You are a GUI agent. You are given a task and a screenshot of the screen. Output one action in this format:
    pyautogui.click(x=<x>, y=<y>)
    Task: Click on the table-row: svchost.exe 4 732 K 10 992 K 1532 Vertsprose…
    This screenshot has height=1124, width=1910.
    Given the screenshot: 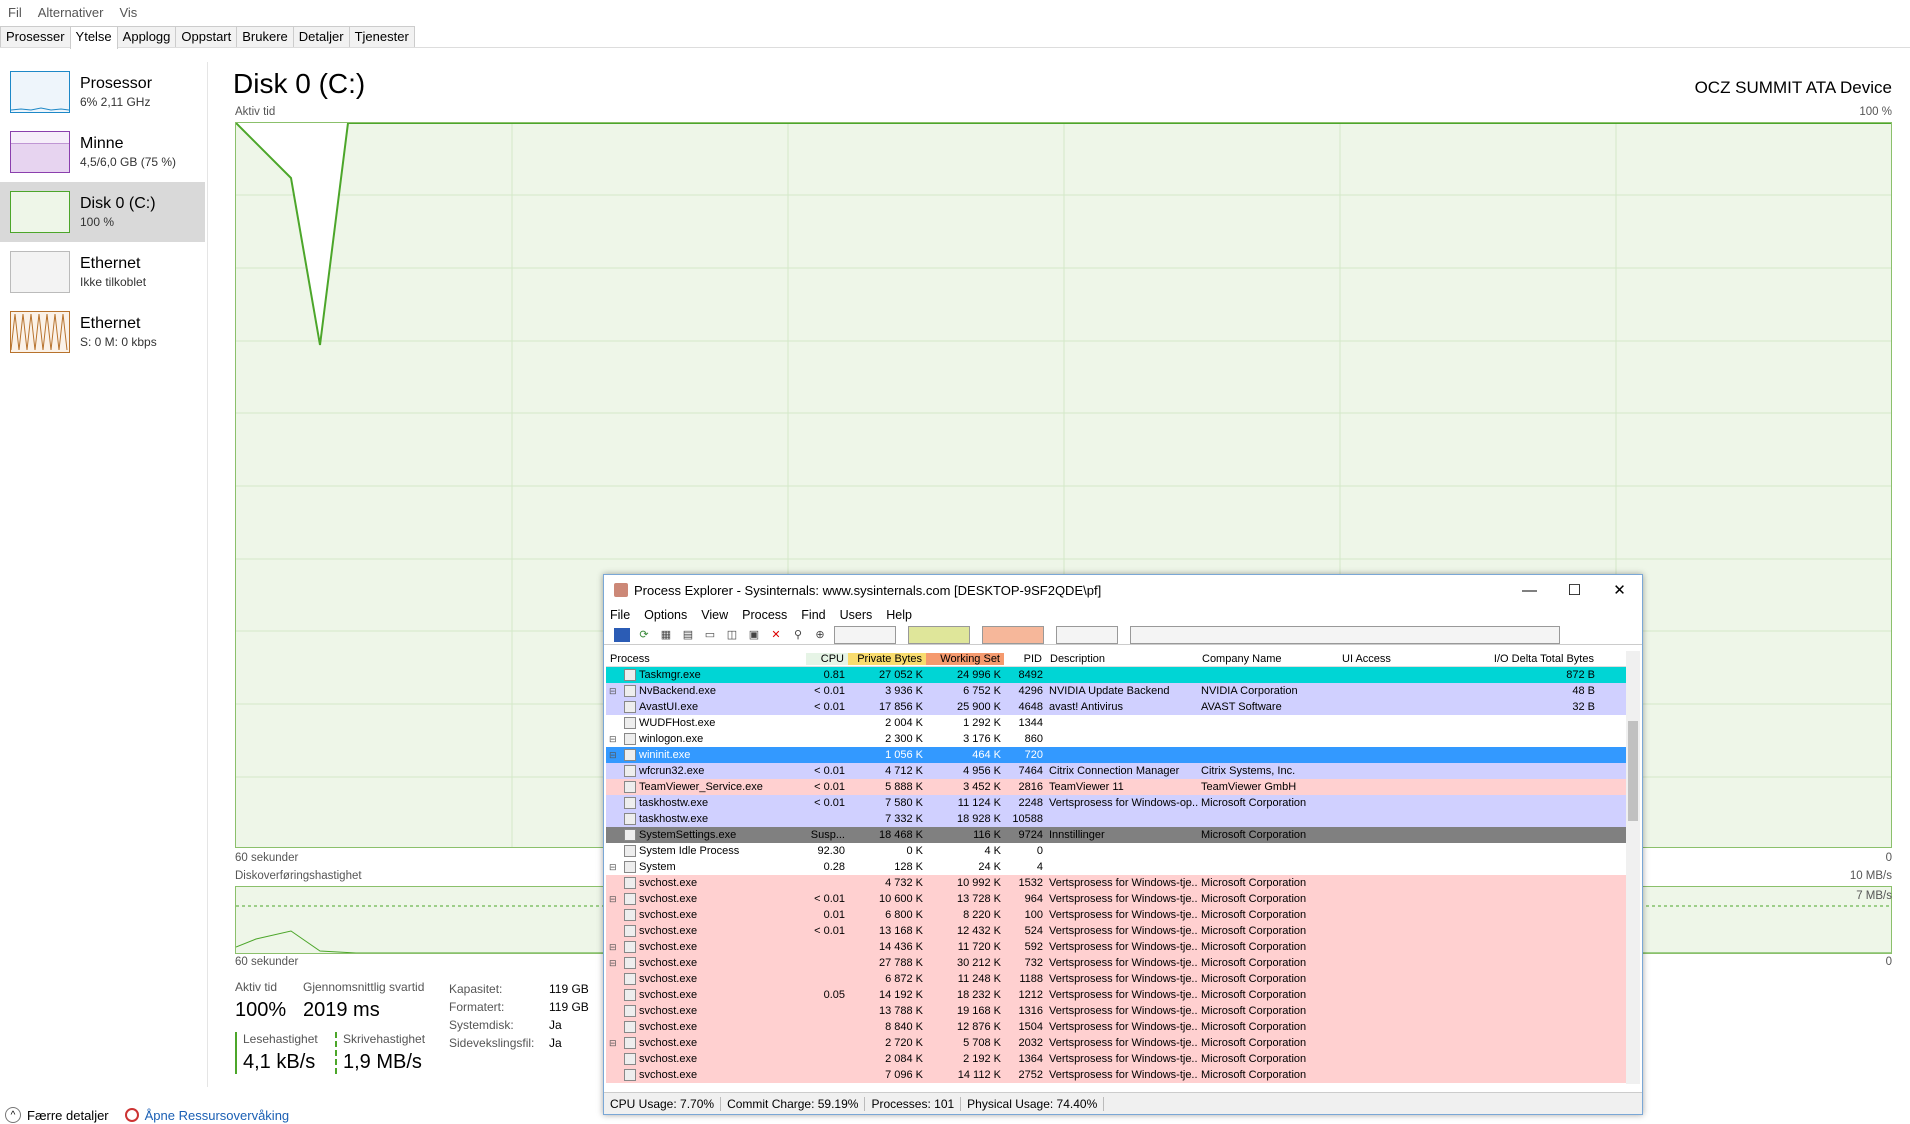 What is the action you would take?
    pyautogui.click(x=1116, y=883)
    